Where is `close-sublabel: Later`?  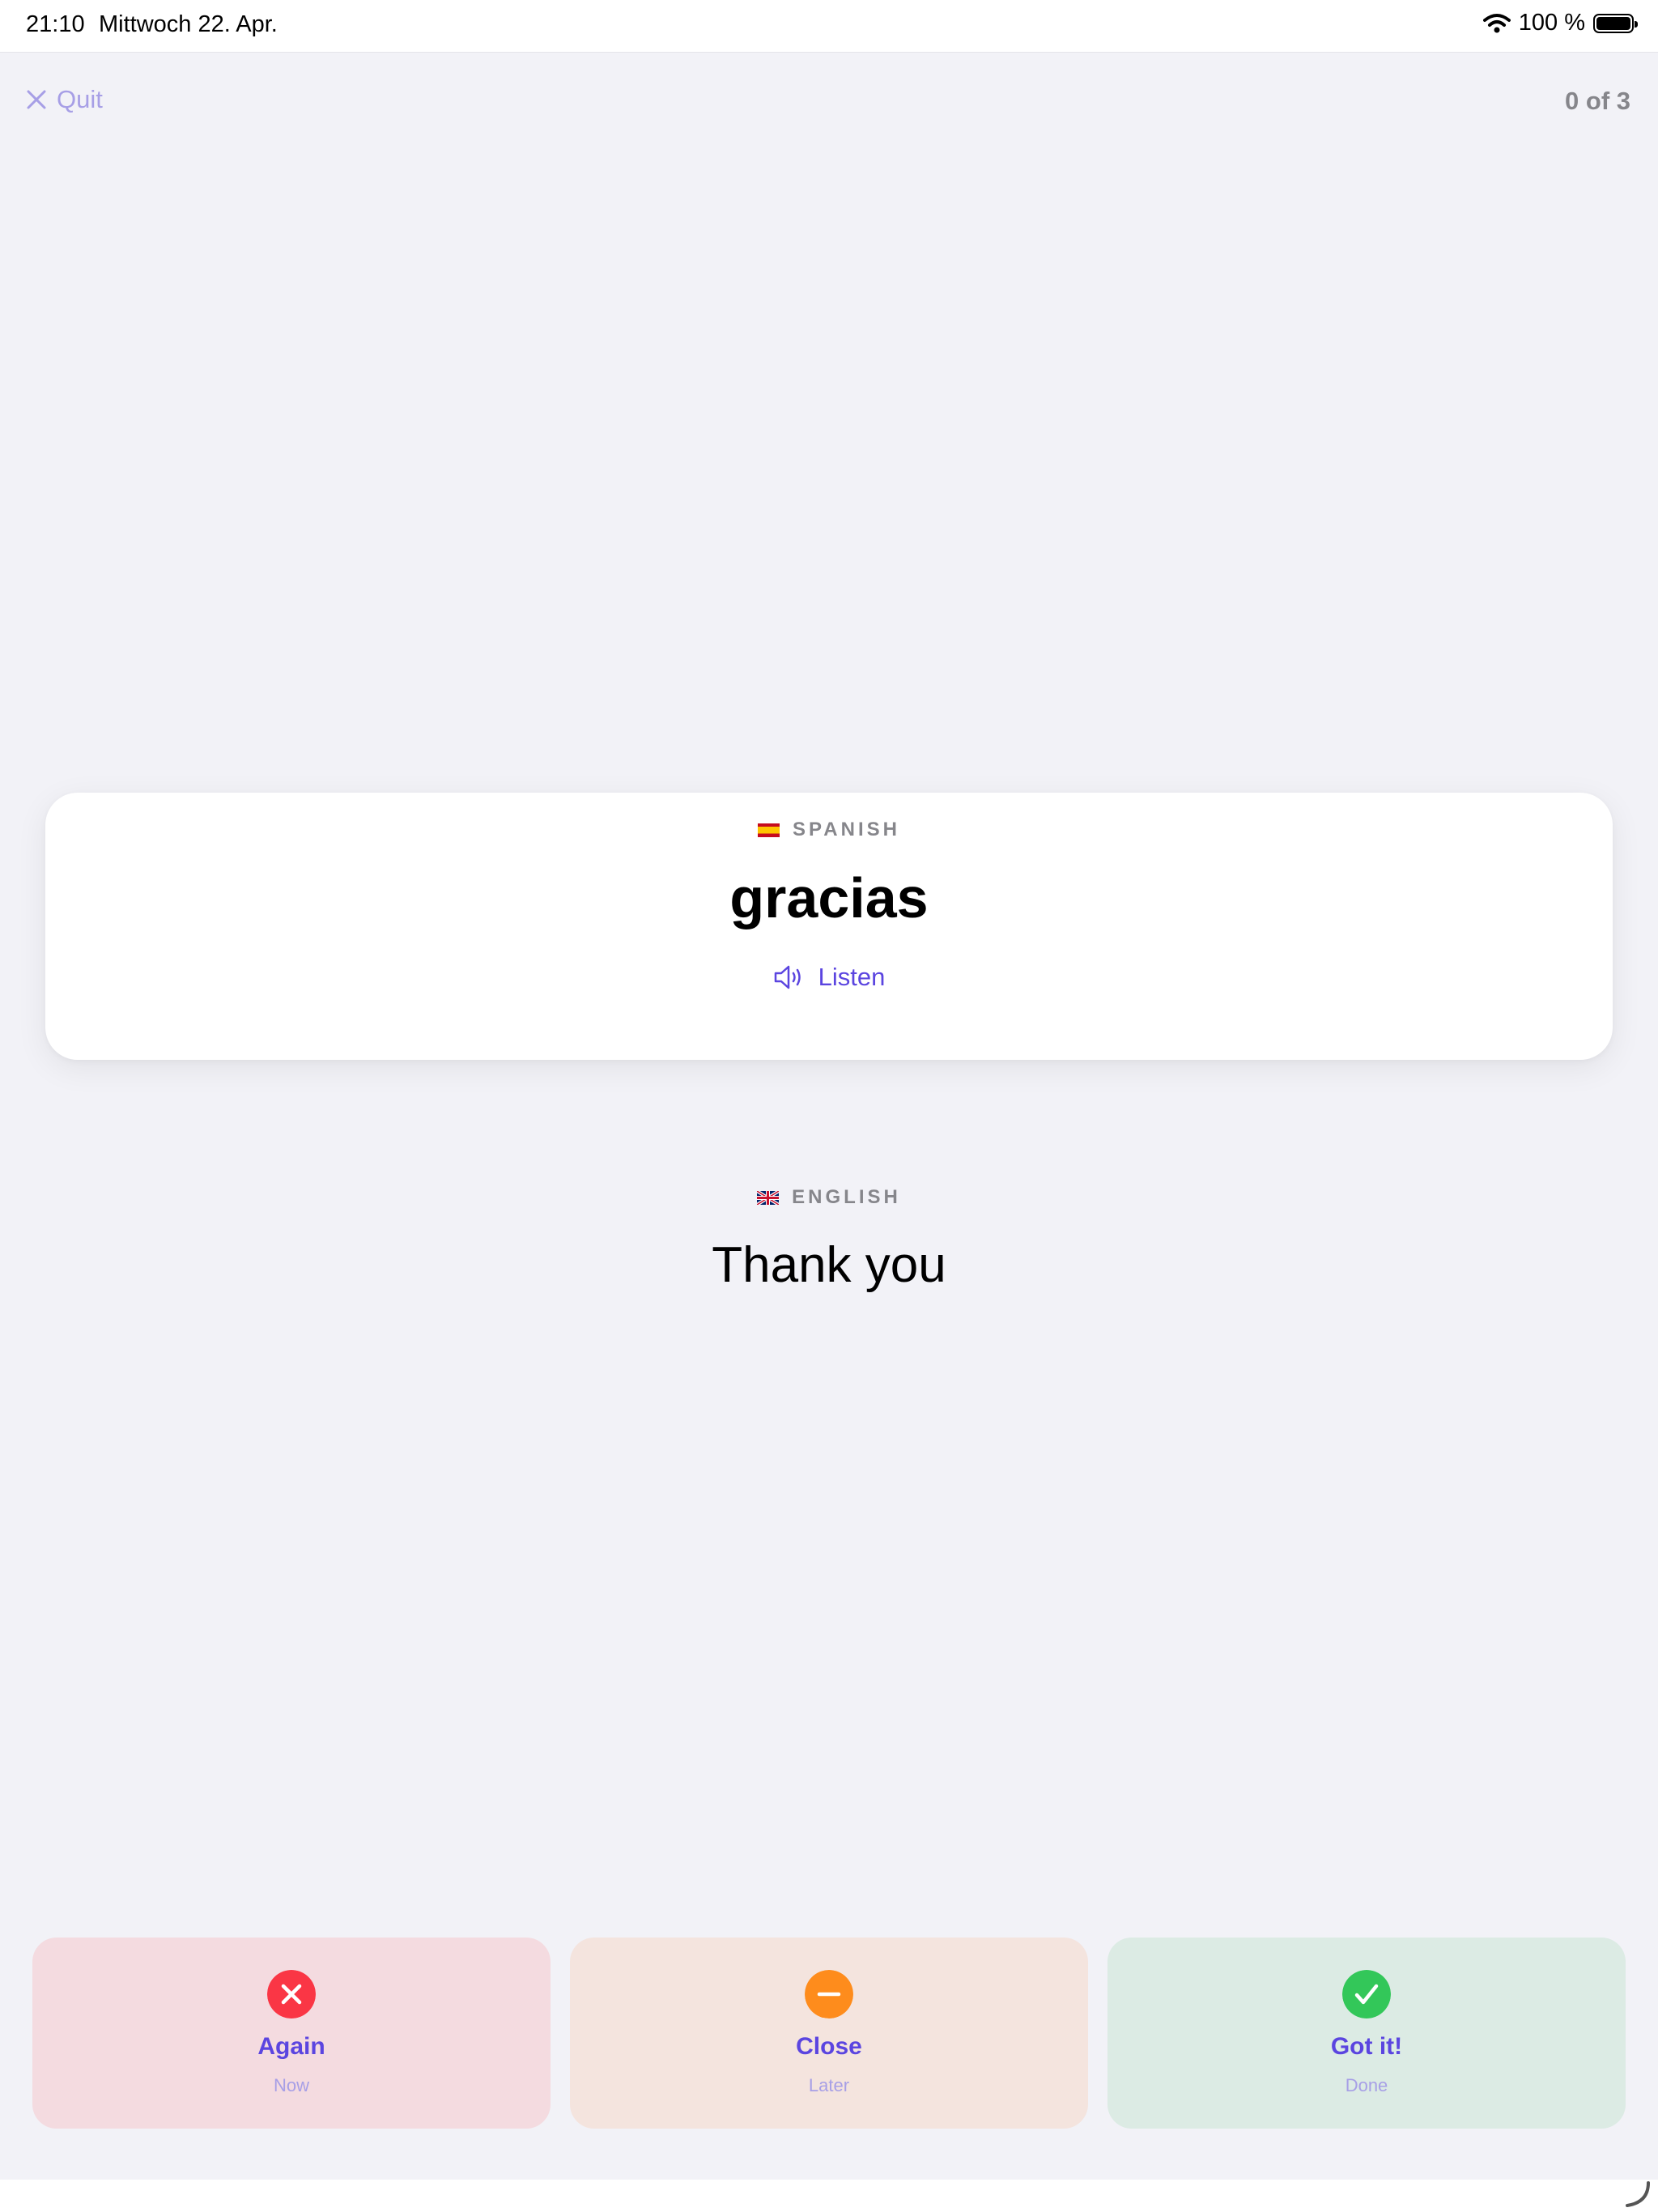 close-sublabel: Later is located at coordinates (829, 2085).